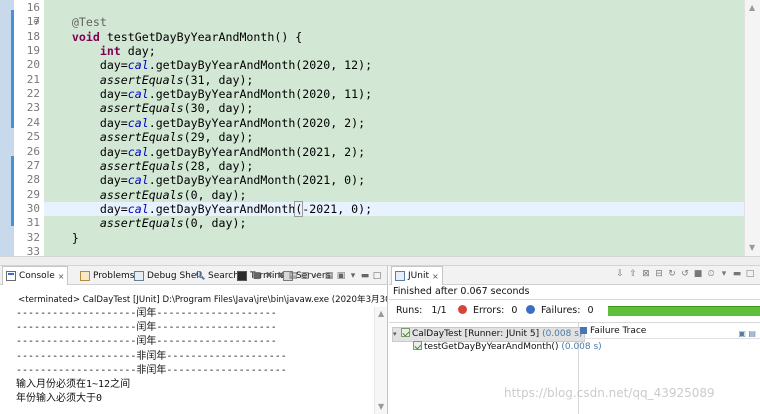  What do you see at coordinates (33, 223) in the screenshot?
I see `line-number: 31` at bounding box center [33, 223].